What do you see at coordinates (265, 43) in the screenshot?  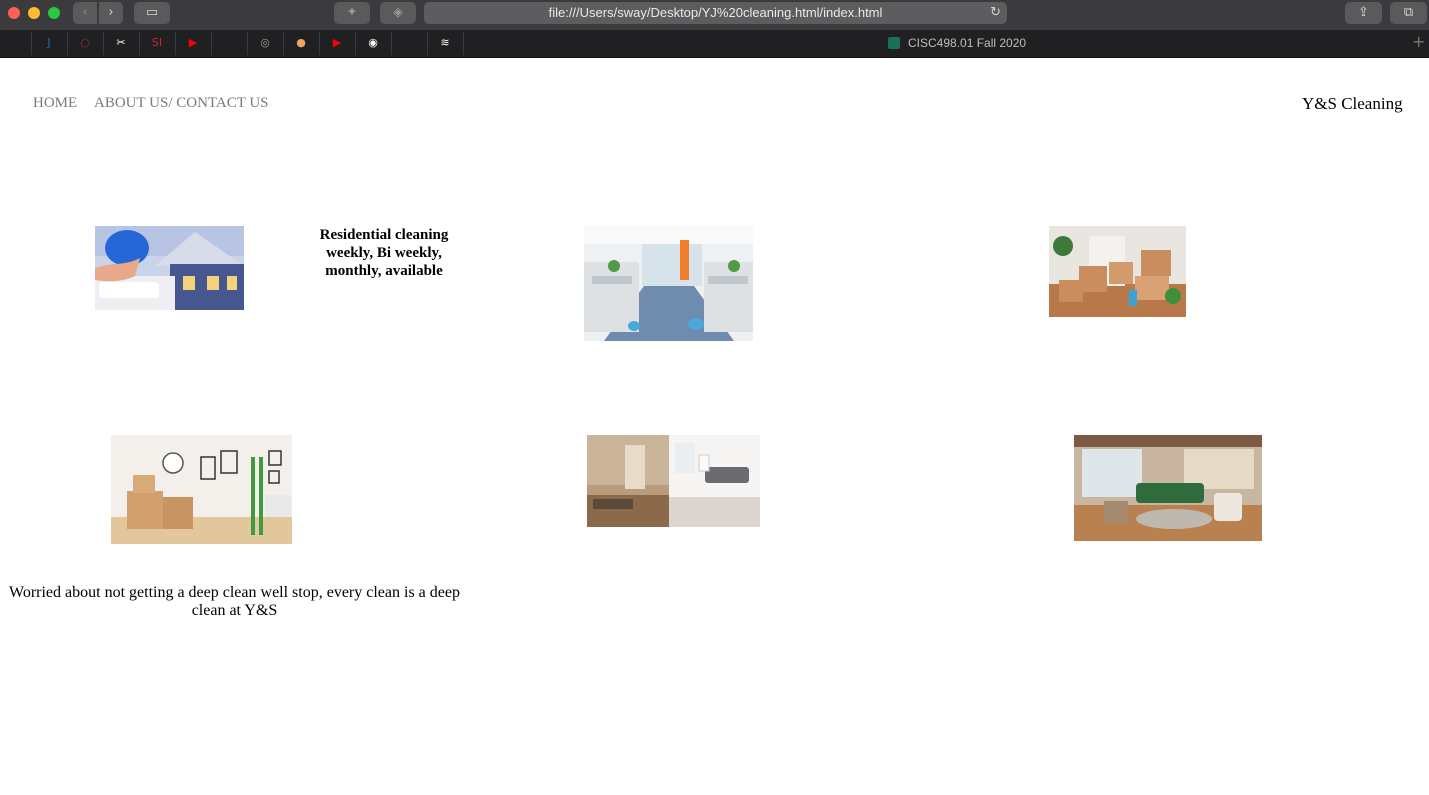 I see `compass-icon: ◎` at bounding box center [265, 43].